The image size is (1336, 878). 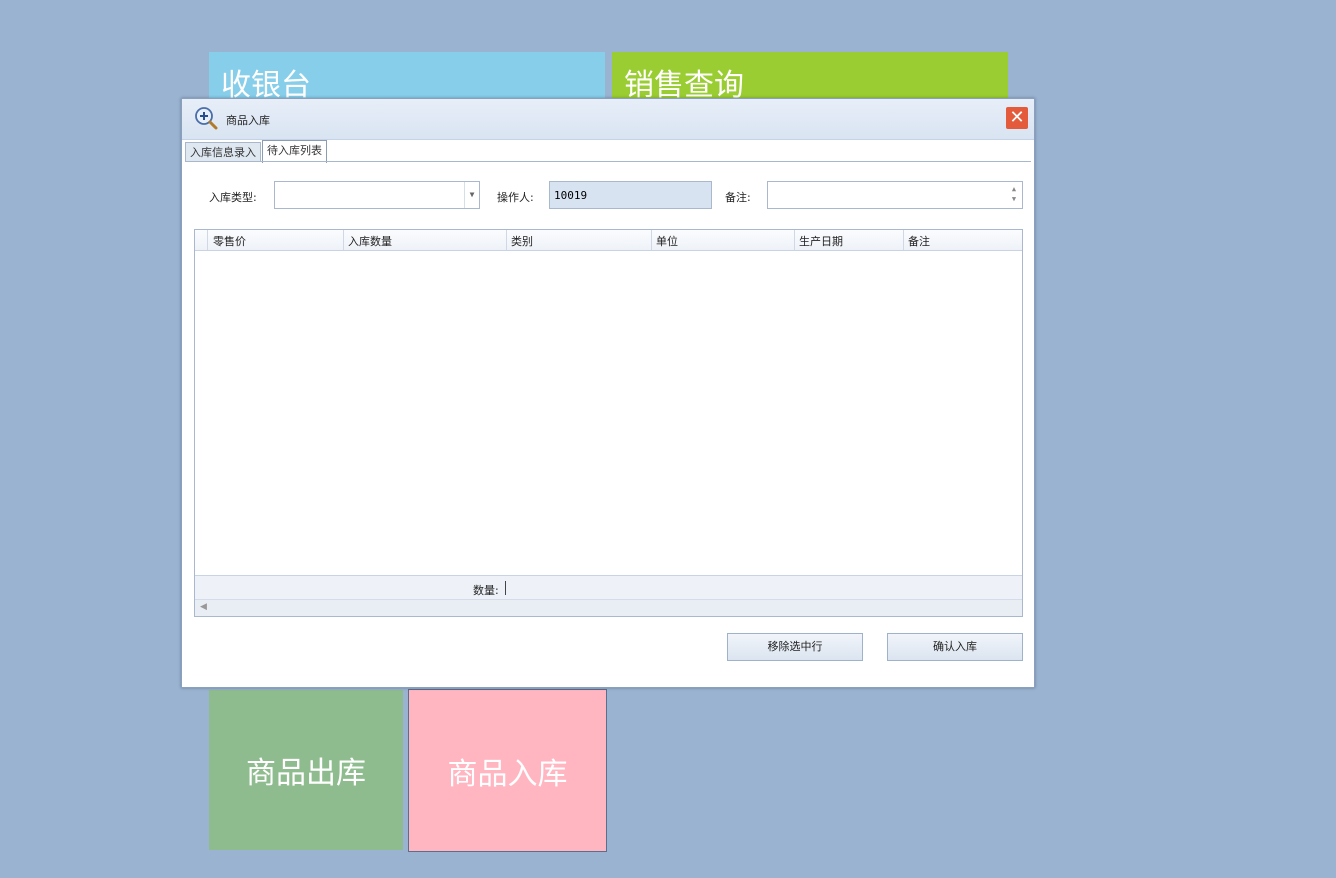 What do you see at coordinates (203, 607) in the screenshot?
I see `scroll-left-icon: ◀` at bounding box center [203, 607].